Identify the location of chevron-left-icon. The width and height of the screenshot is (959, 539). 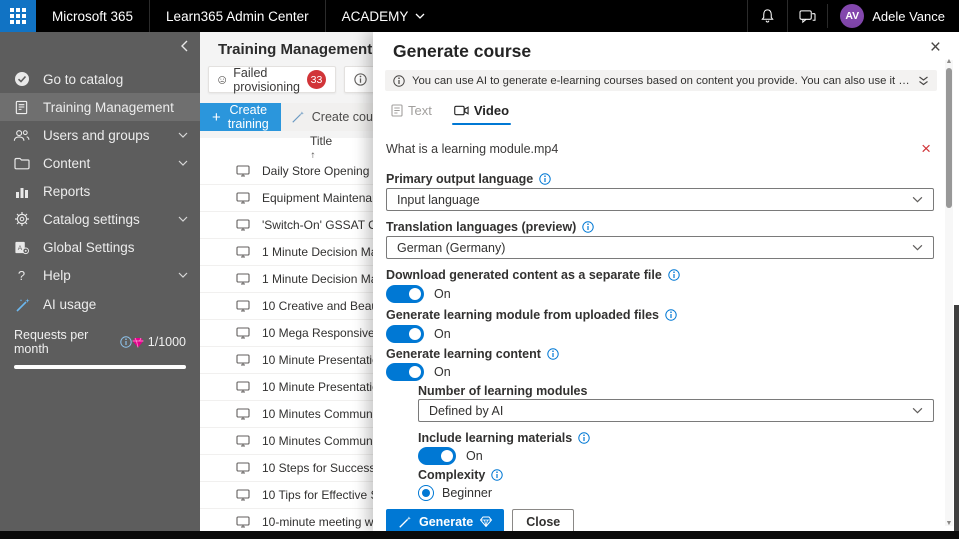
(184, 46).